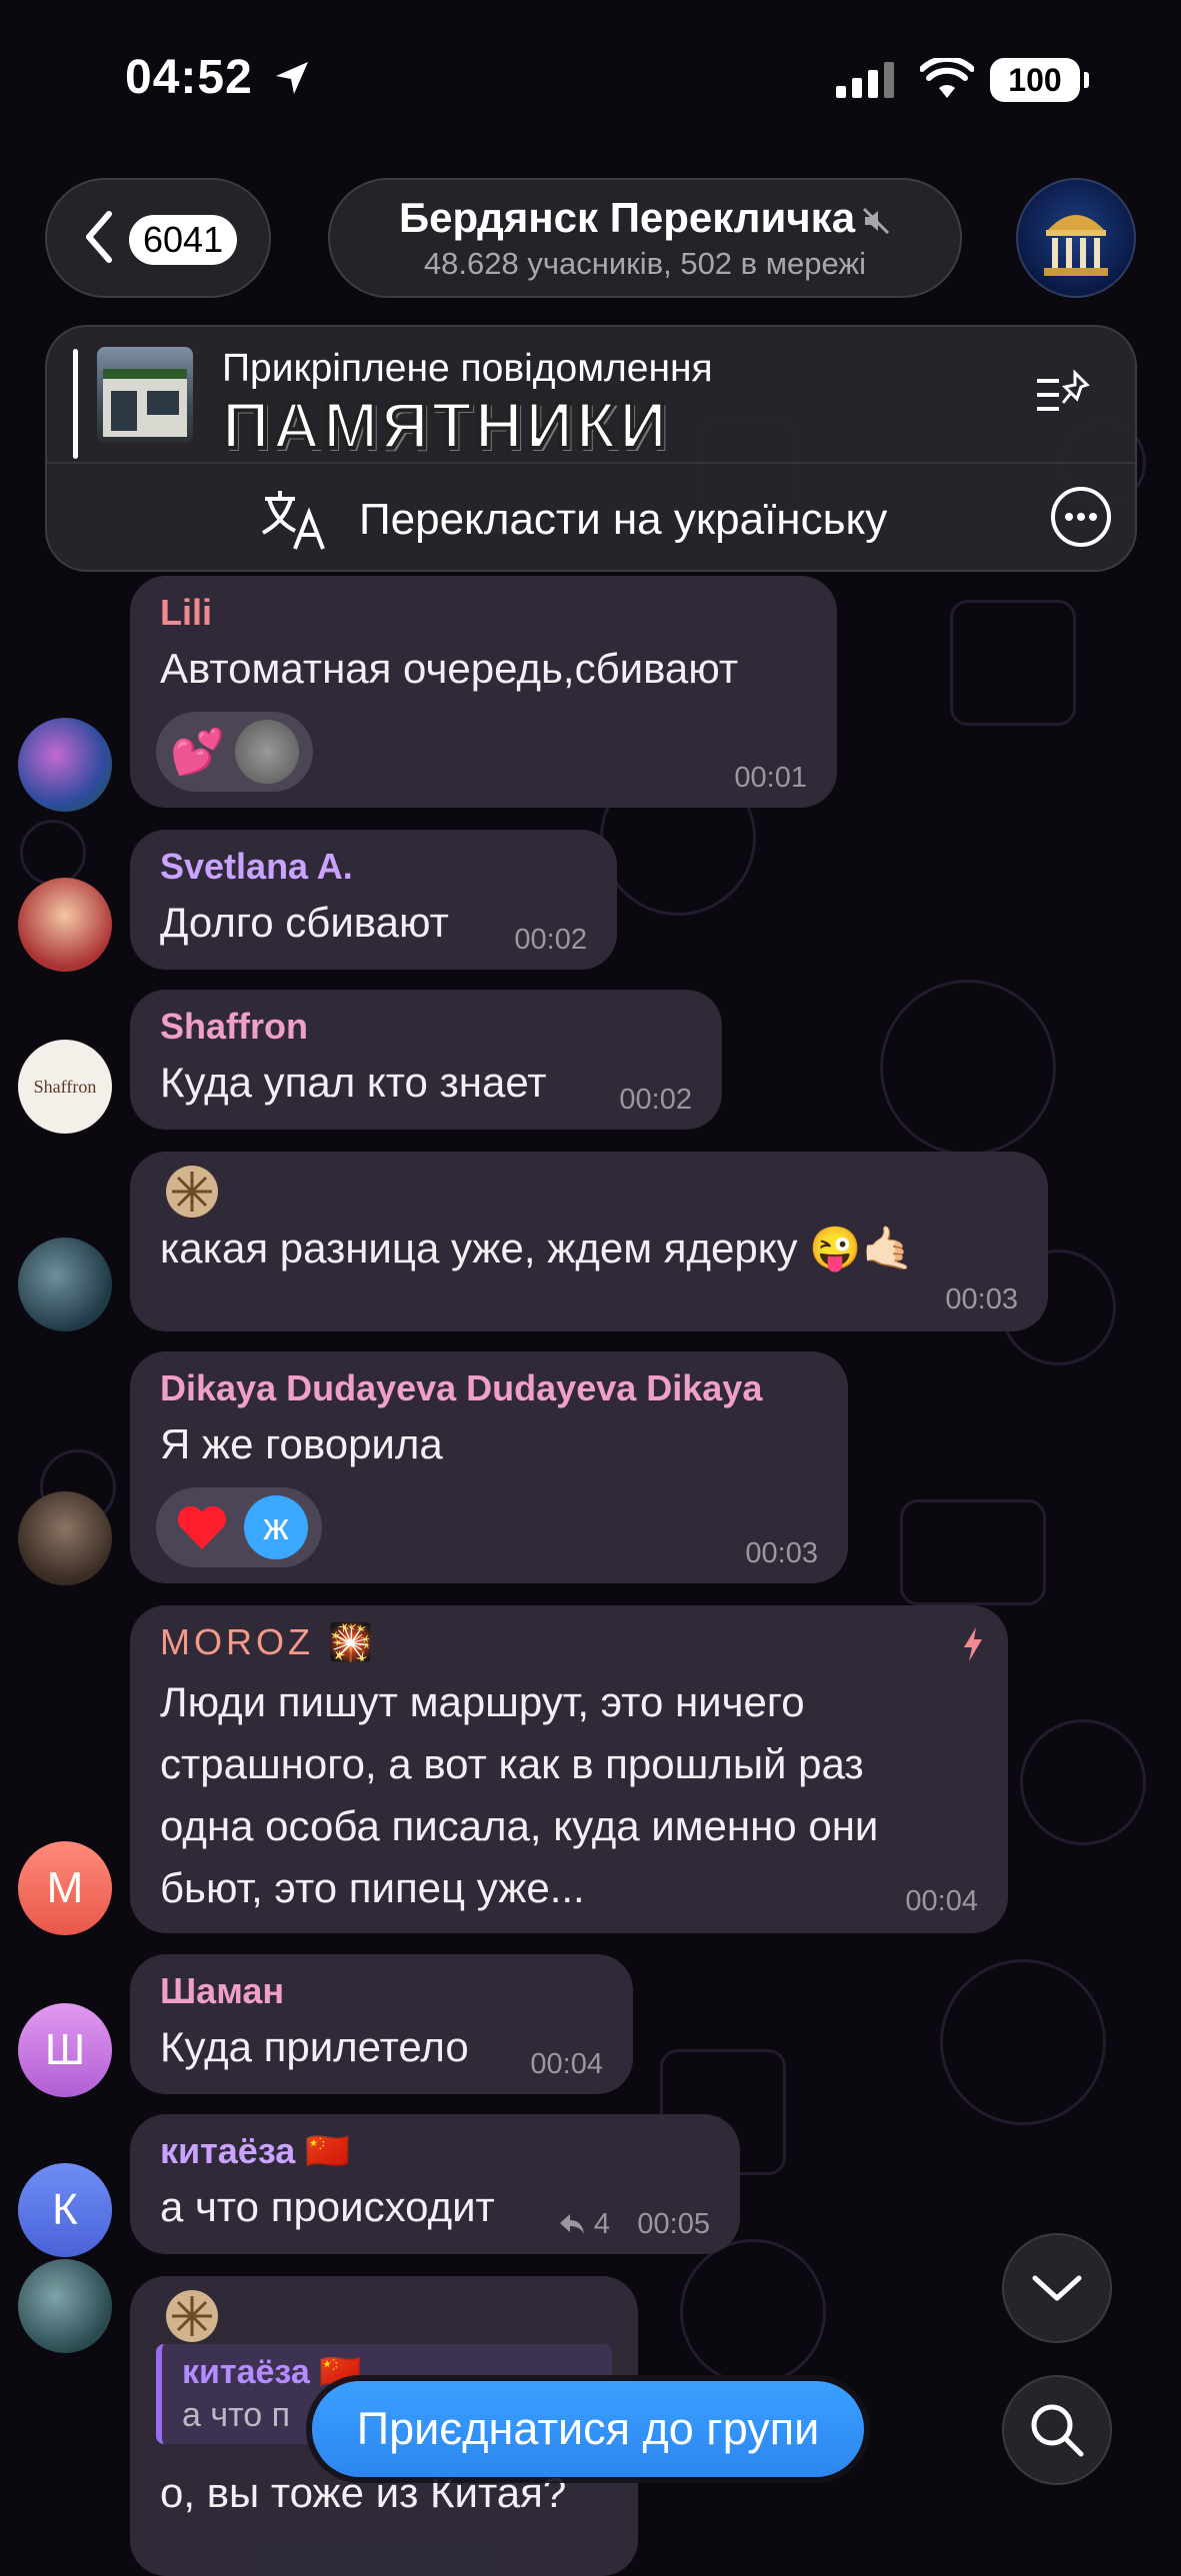 This screenshot has height=2576, width=1181. I want to click on message-sender: Dikaya Dudayeva Dudayeva Dikaya, so click(461, 1387).